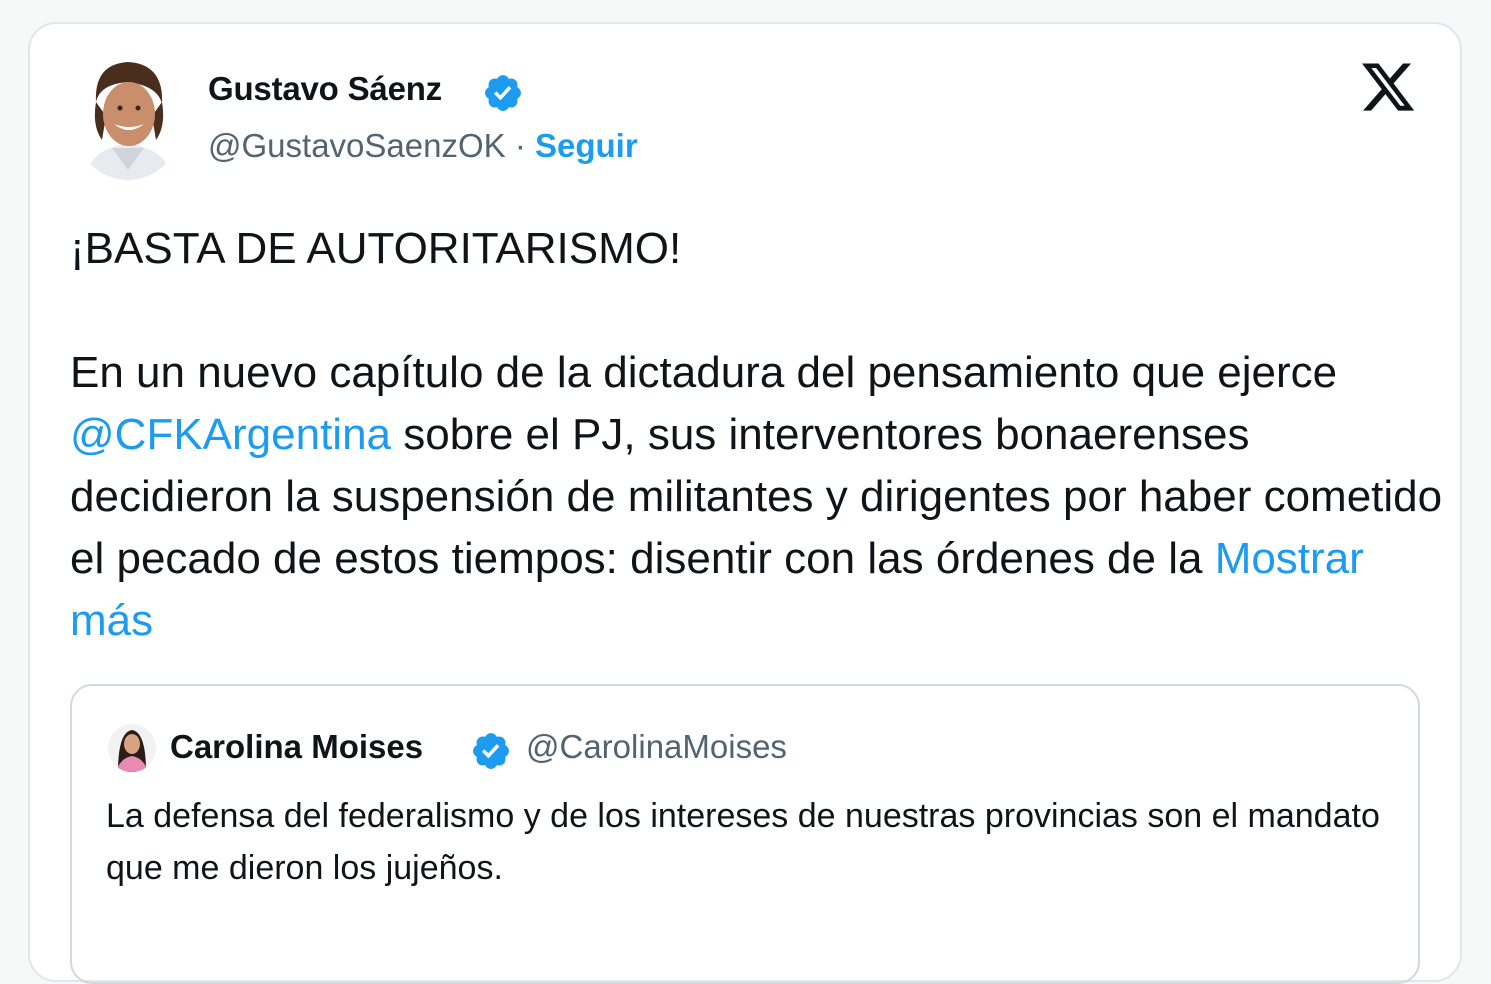  I want to click on handle-row: @GustavoSaenzOK · Seguir, so click(423, 146).